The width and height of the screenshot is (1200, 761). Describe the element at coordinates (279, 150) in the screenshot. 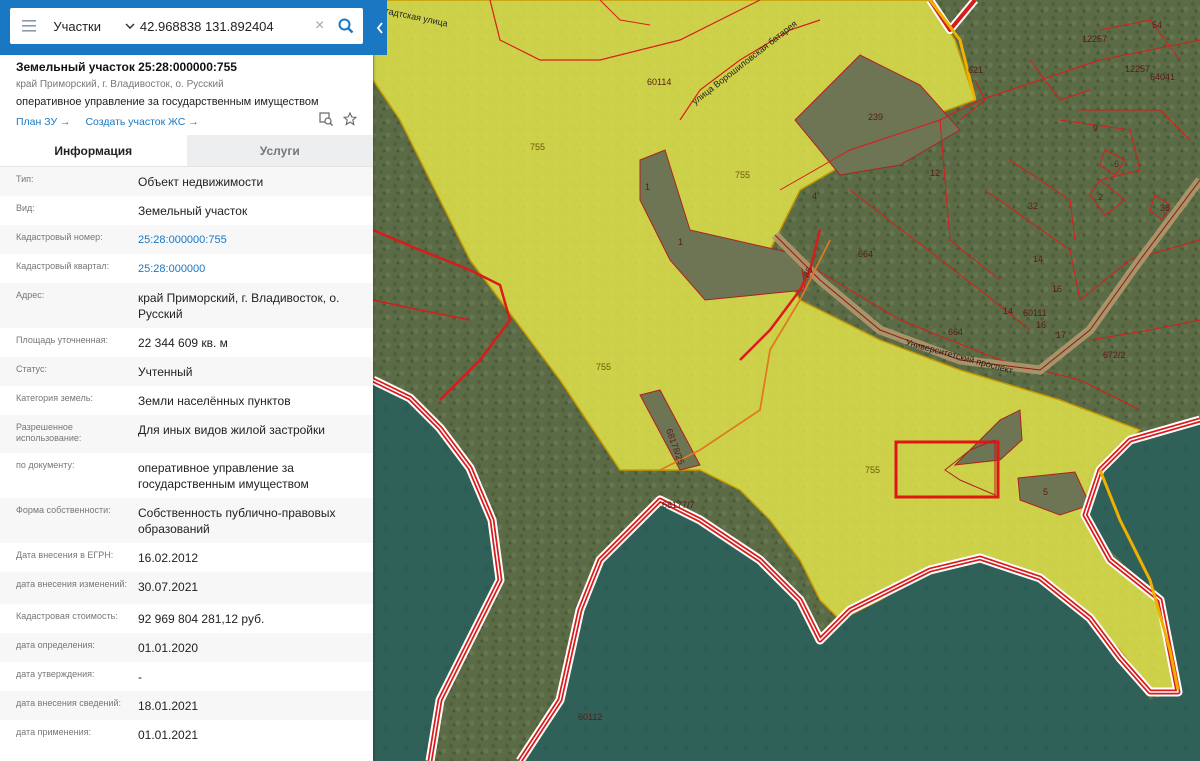

I see `tab-services: Услуги` at that location.